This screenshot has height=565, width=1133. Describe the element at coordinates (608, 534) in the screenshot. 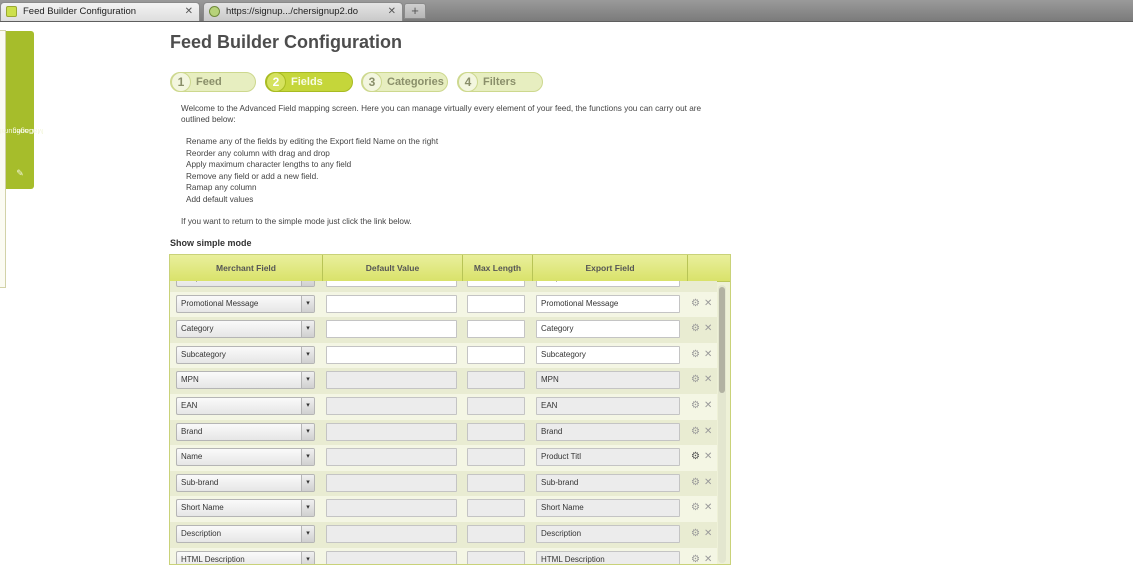

I see `export-field-input: Description` at that location.